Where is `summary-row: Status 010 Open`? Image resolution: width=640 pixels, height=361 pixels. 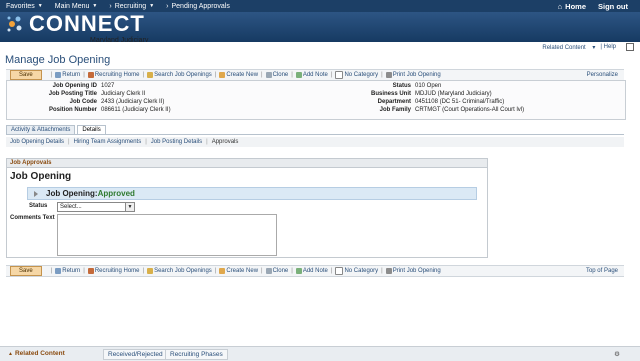 summary-row: Status 010 Open is located at coordinates (417, 86).